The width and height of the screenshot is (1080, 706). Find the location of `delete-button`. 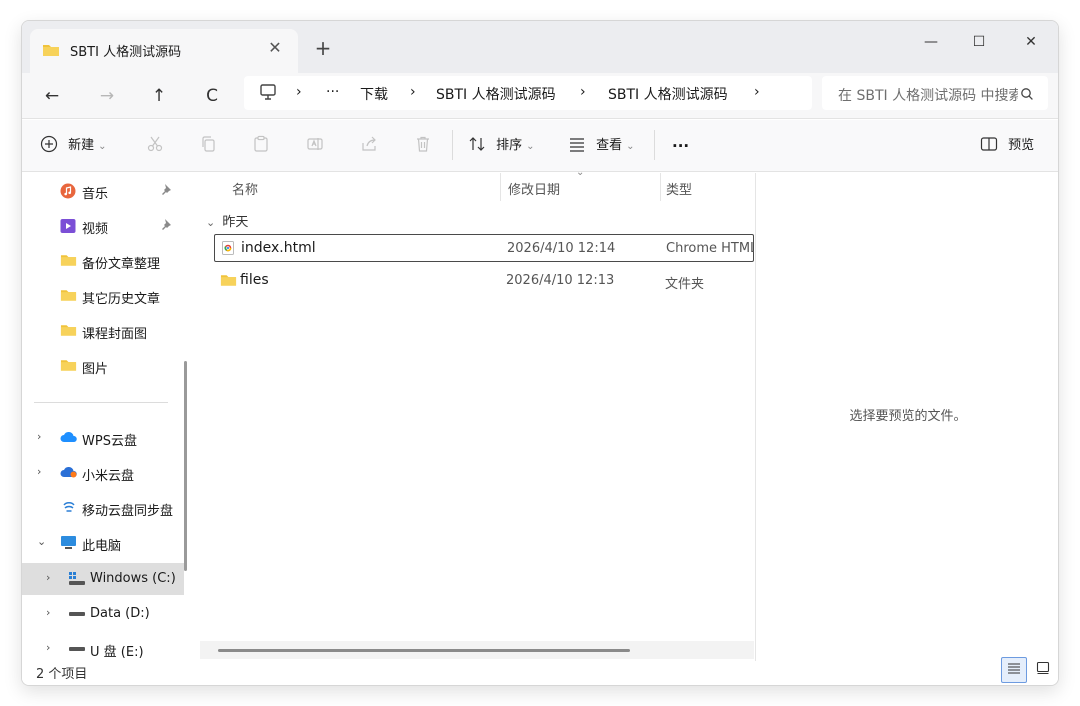

delete-button is located at coordinates (423, 146).